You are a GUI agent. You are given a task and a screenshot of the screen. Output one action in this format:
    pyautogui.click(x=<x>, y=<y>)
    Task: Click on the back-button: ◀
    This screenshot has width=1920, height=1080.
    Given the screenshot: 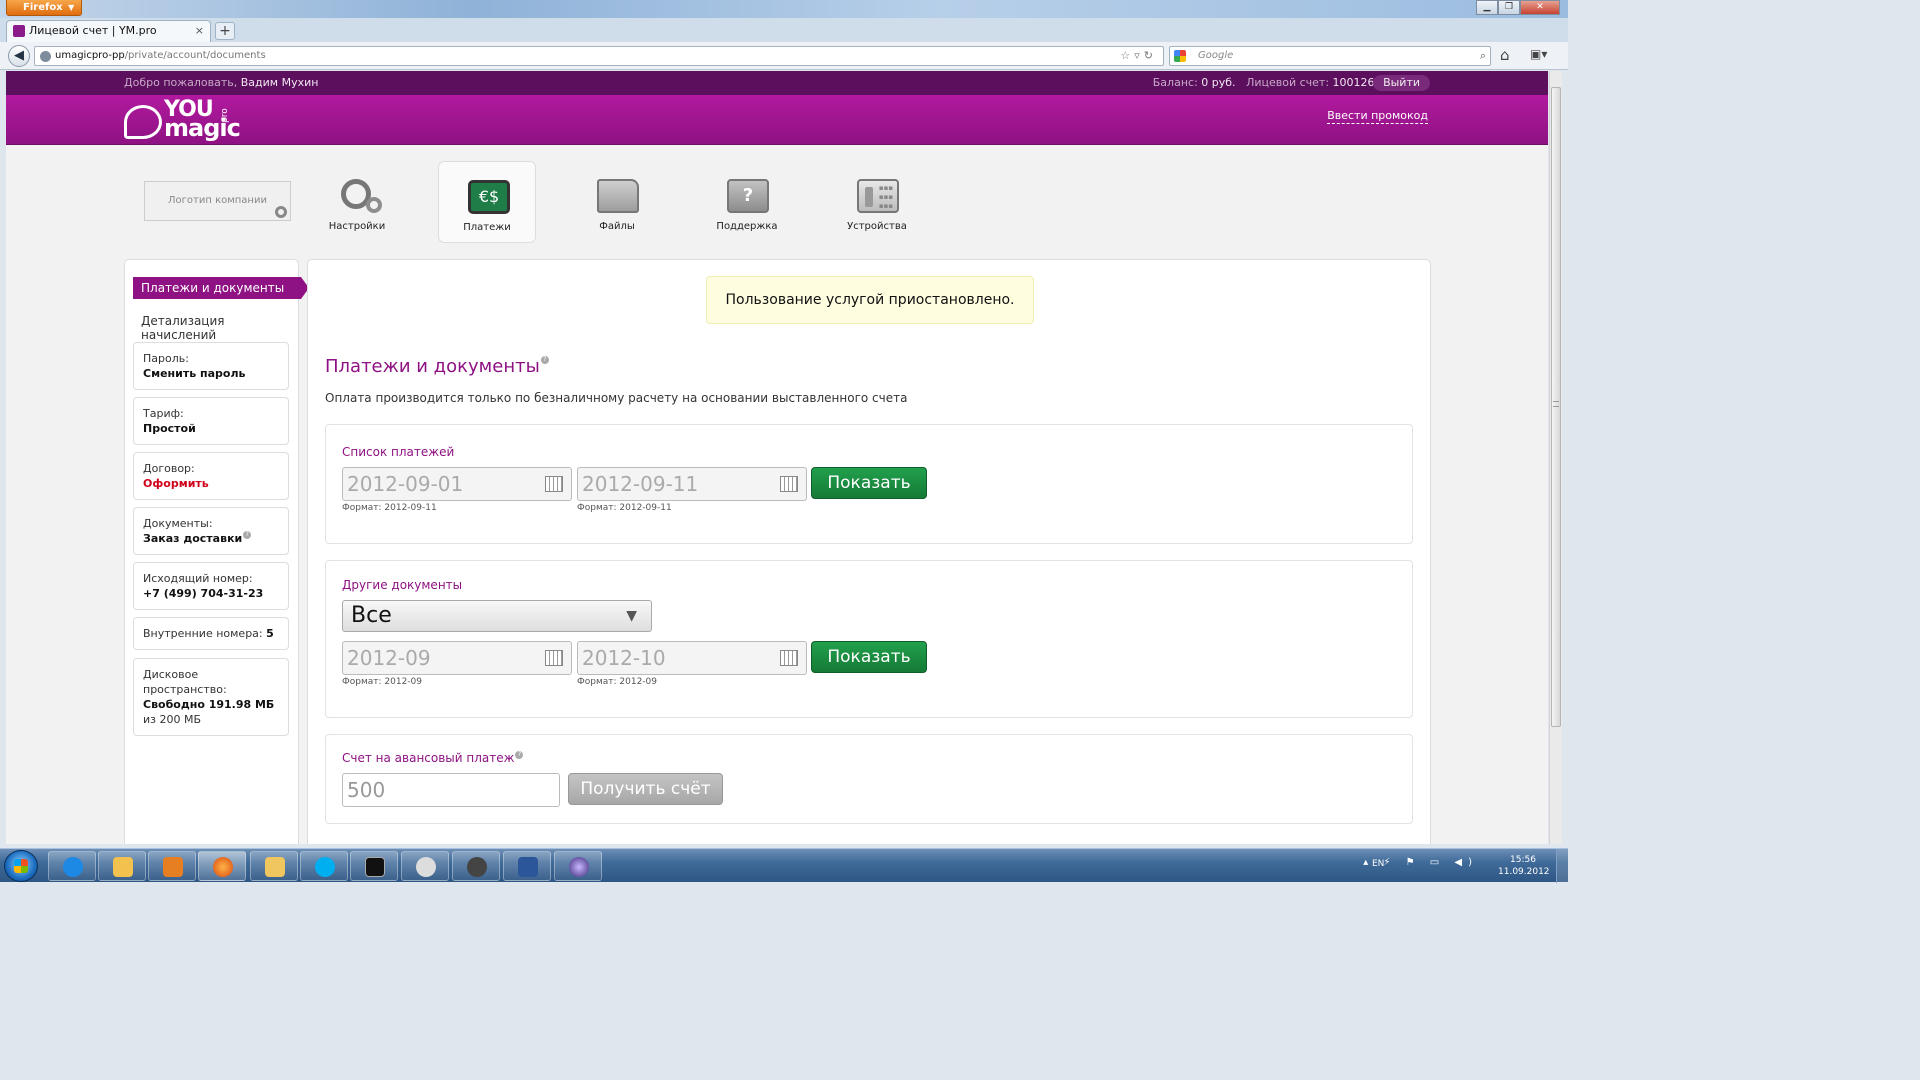 What is the action you would take?
    pyautogui.click(x=19, y=56)
    